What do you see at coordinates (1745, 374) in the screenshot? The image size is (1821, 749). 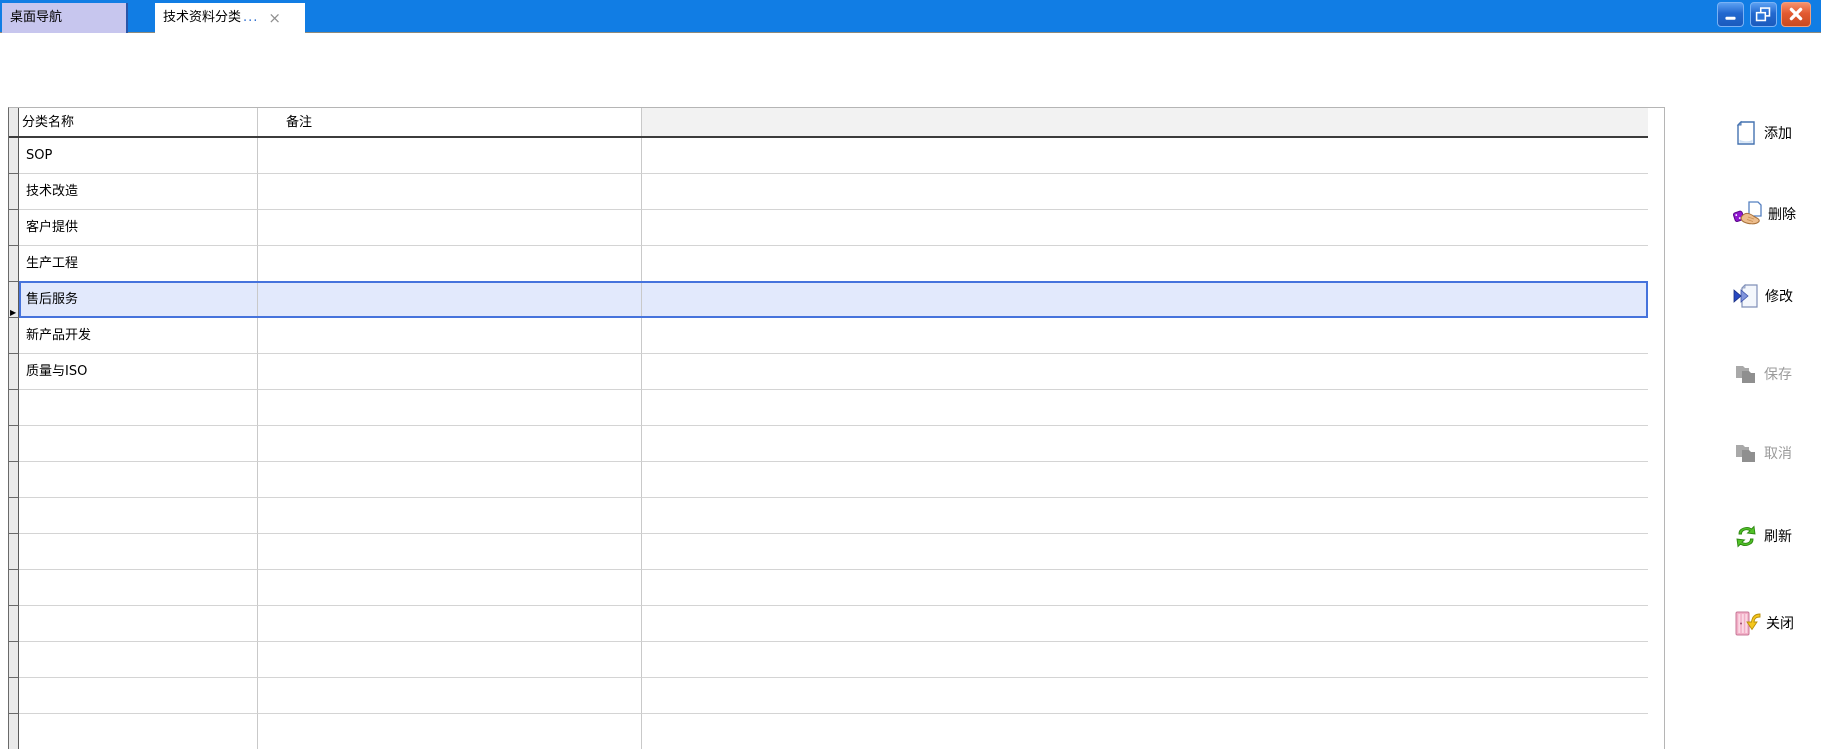 I see `save-folders-icon` at bounding box center [1745, 374].